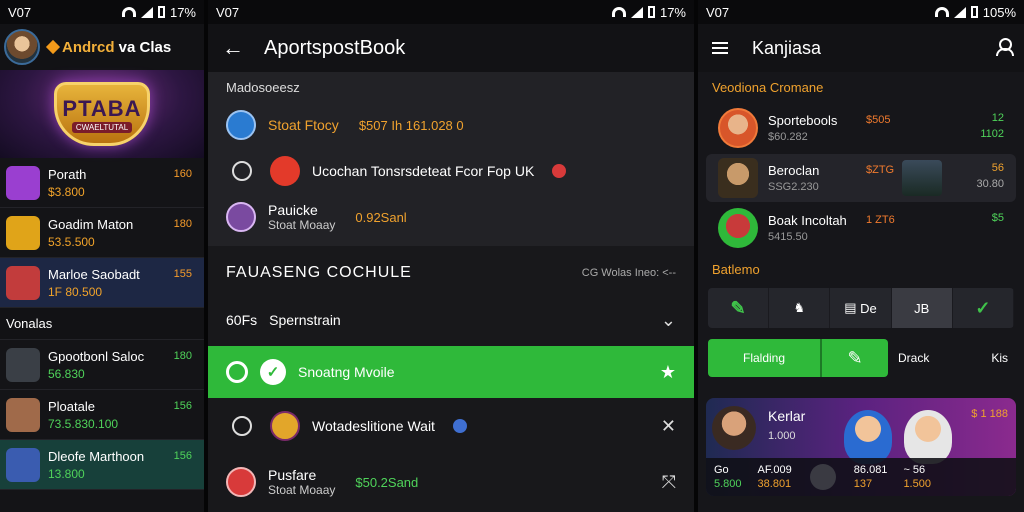  Describe the element at coordinates (800, 308) in the screenshot. I see `tab-horse: ♞` at that location.